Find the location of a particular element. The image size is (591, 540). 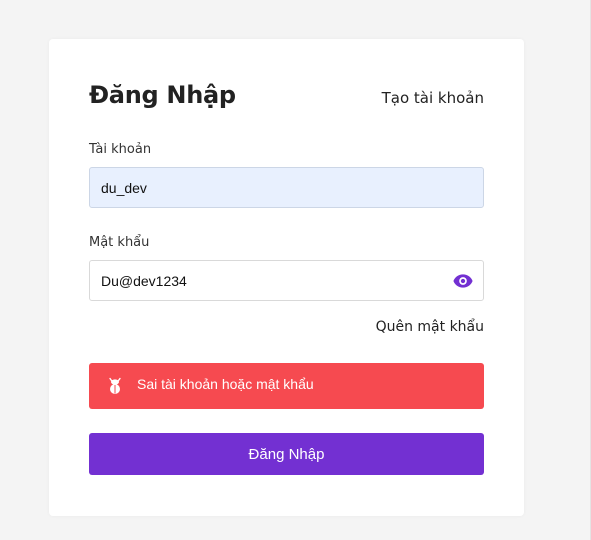

username-label: Tài khoản is located at coordinates (120, 149).